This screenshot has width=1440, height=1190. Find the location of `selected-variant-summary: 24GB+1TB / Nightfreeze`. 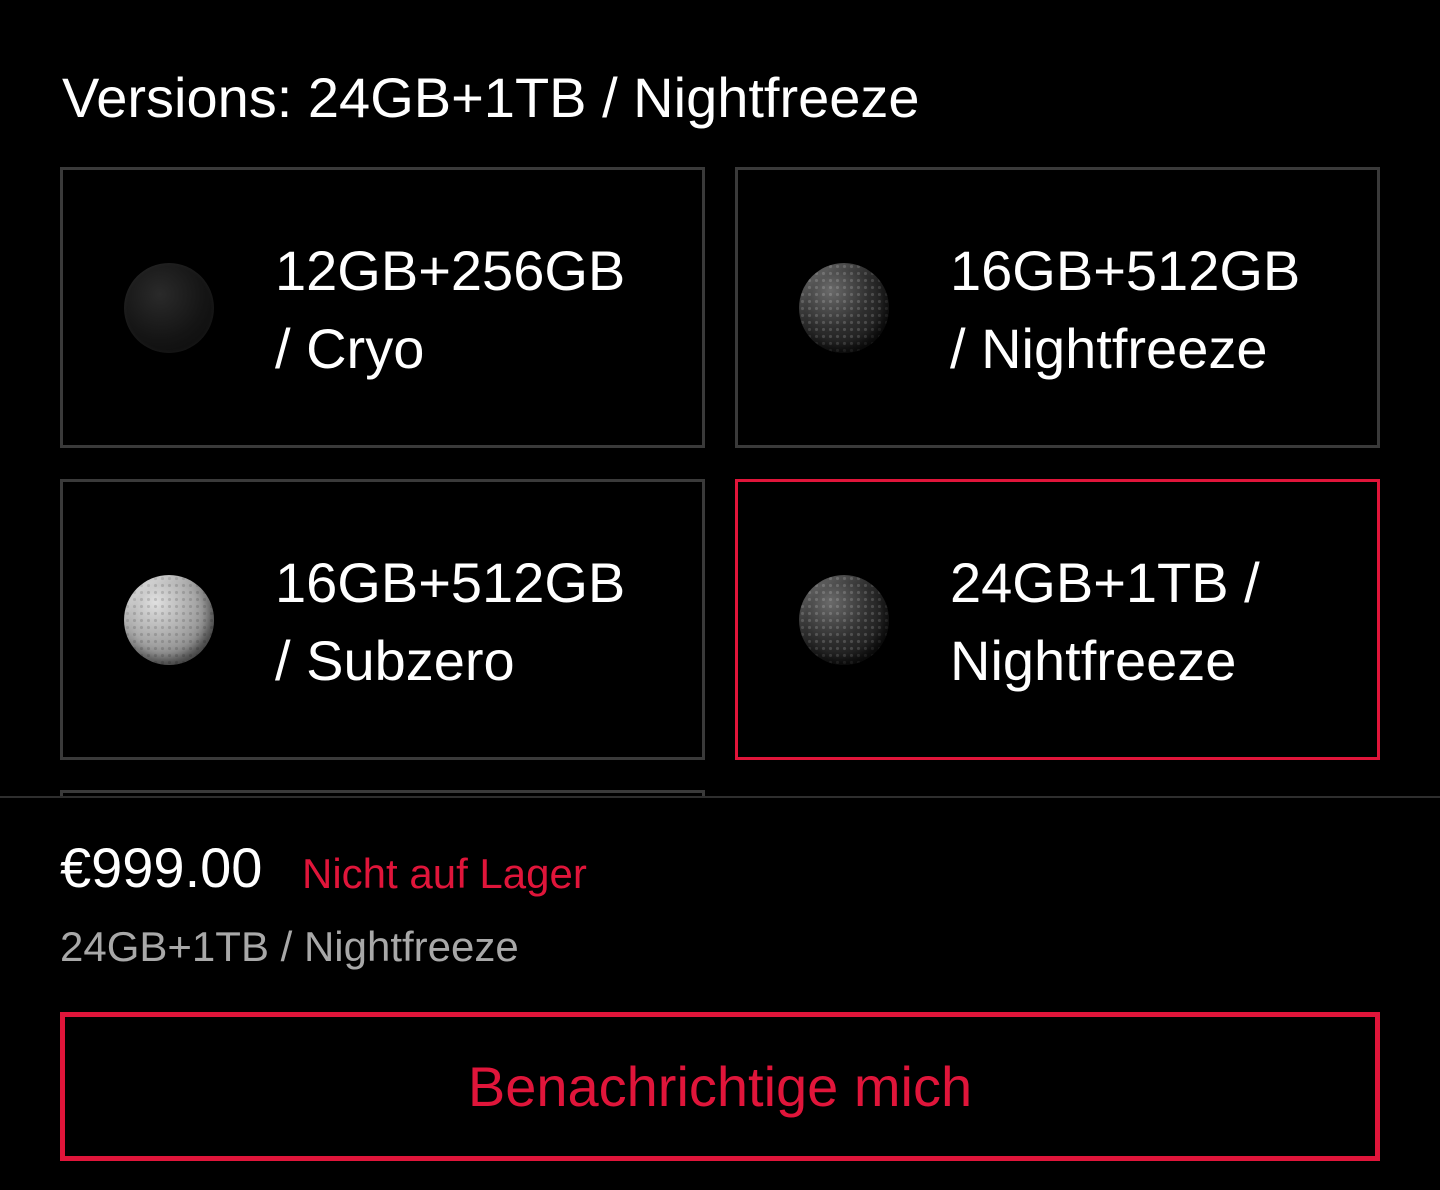

selected-variant-summary: 24GB+1TB / Nightfreeze is located at coordinates (289, 946).